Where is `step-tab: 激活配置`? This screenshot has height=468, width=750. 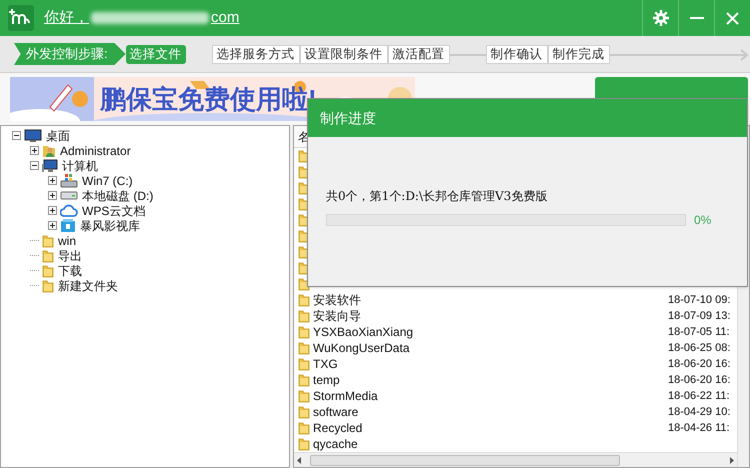
step-tab: 激活配置 is located at coordinates (419, 54).